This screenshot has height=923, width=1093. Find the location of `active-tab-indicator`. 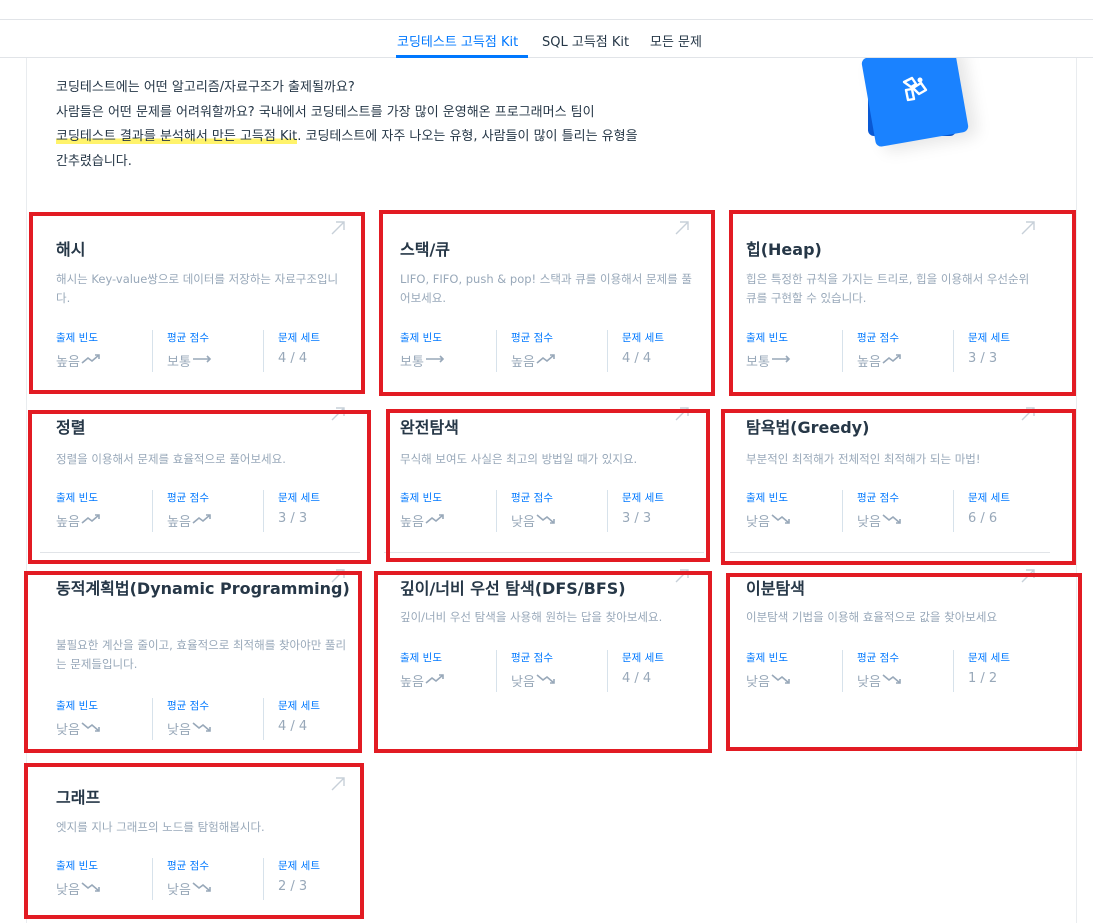

active-tab-indicator is located at coordinates (462, 56).